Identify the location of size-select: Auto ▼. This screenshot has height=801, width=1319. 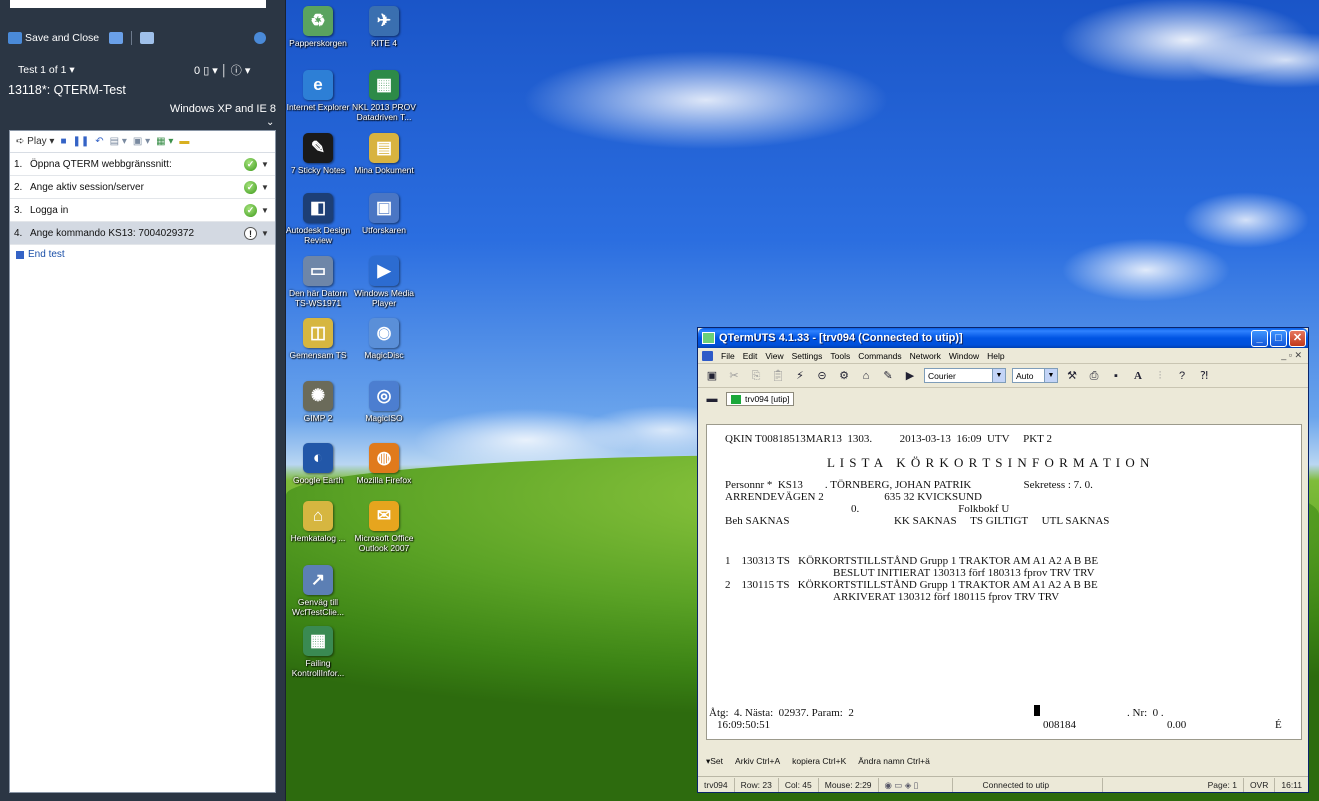
(1035, 375).